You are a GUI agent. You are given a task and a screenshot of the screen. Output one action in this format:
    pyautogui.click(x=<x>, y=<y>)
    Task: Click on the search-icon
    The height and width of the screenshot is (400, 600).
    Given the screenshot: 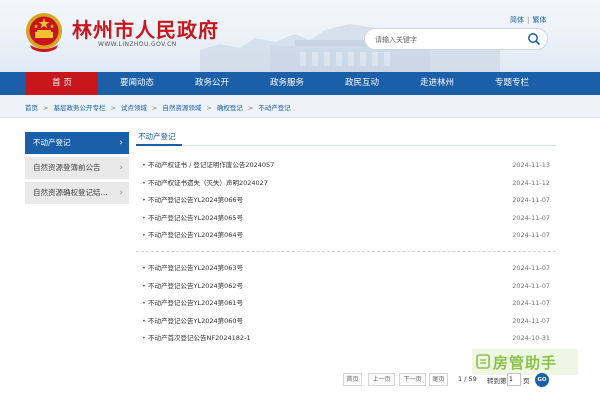 What is the action you would take?
    pyautogui.click(x=534, y=39)
    